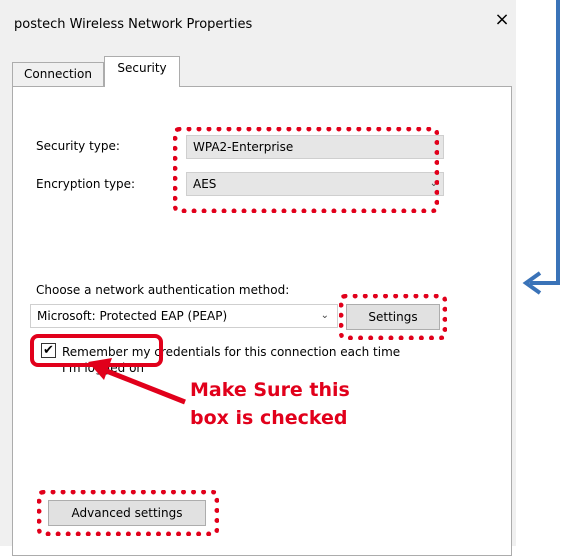 The width and height of the screenshot is (584, 556). I want to click on tab-security: Security, so click(142, 71).